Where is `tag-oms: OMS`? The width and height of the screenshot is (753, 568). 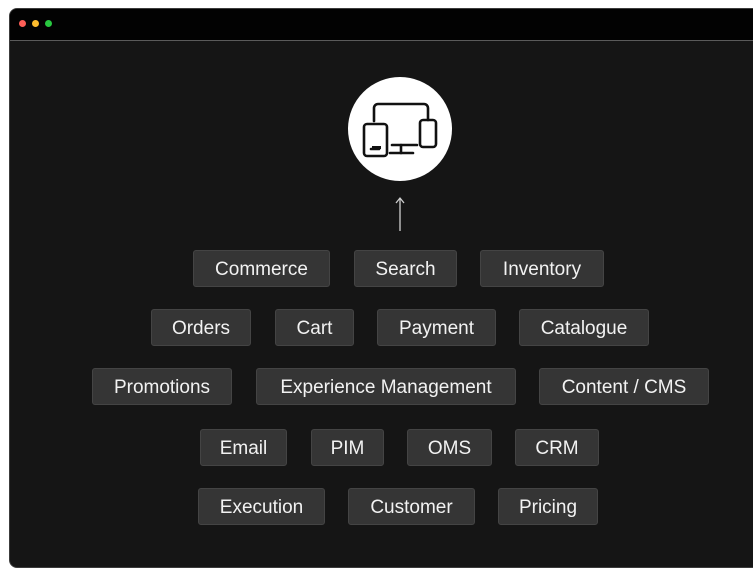 tag-oms: OMS is located at coordinates (449, 447).